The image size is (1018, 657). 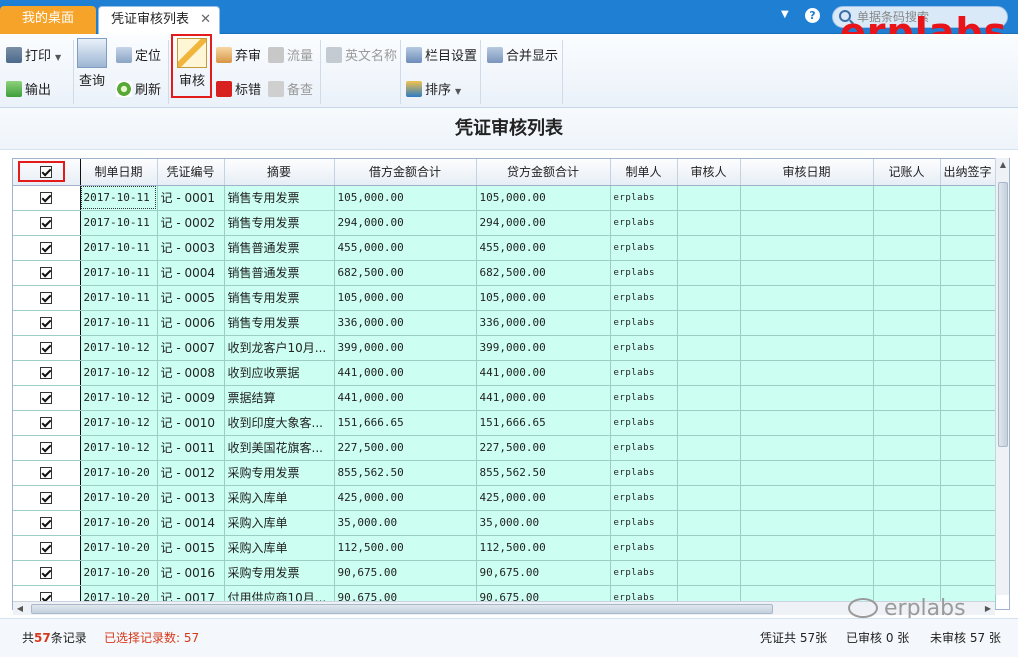 What do you see at coordinates (159, 20) in the screenshot?
I see `tab-voucher-audit-list: 凭证审核列表 ✕` at bounding box center [159, 20].